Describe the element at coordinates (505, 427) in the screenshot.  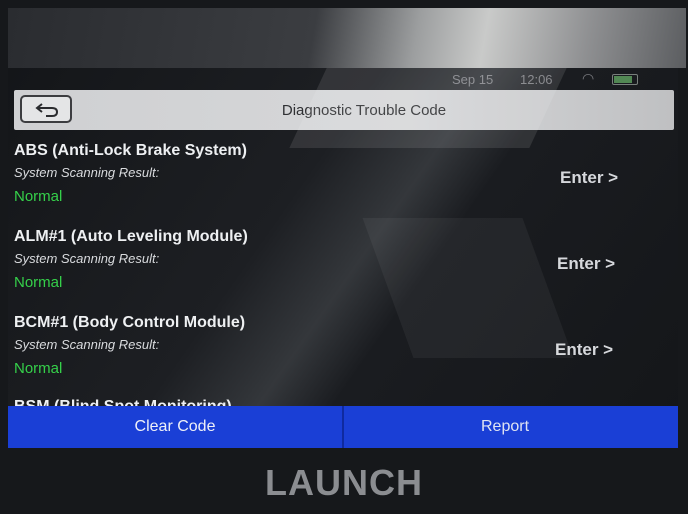
I see `report-button: Report` at that location.